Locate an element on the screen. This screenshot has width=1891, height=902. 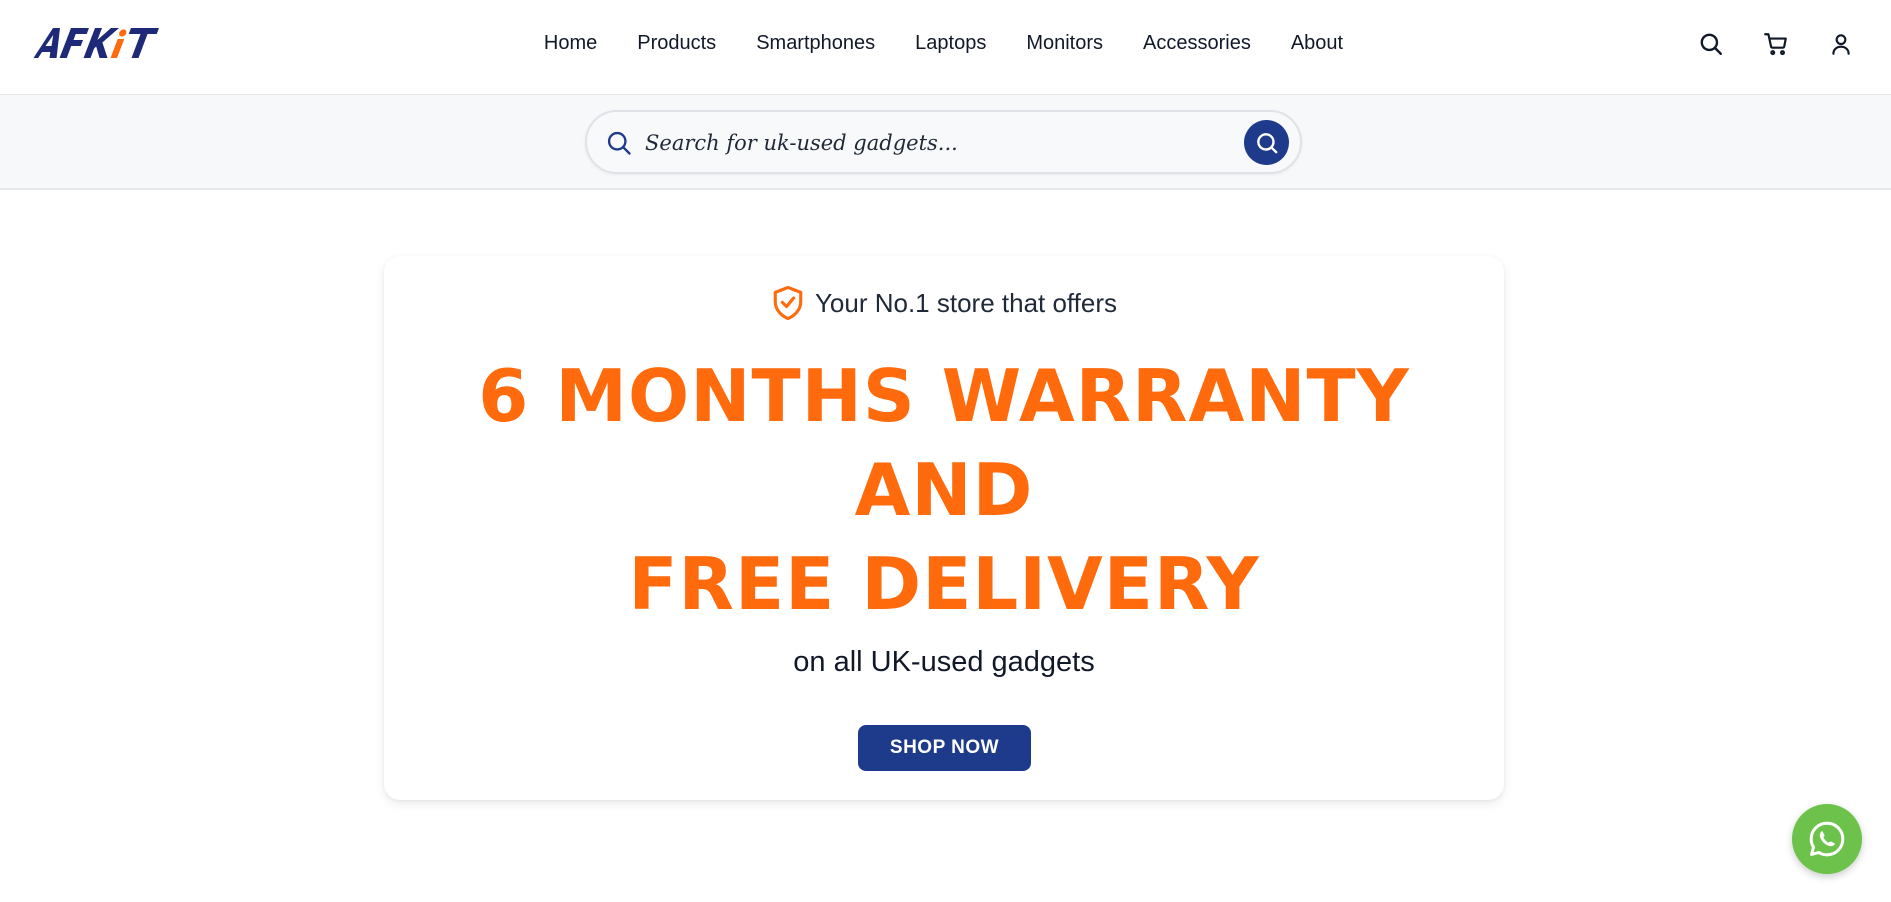
hero-subtext: on all UK-used gadgets is located at coordinates (944, 662).